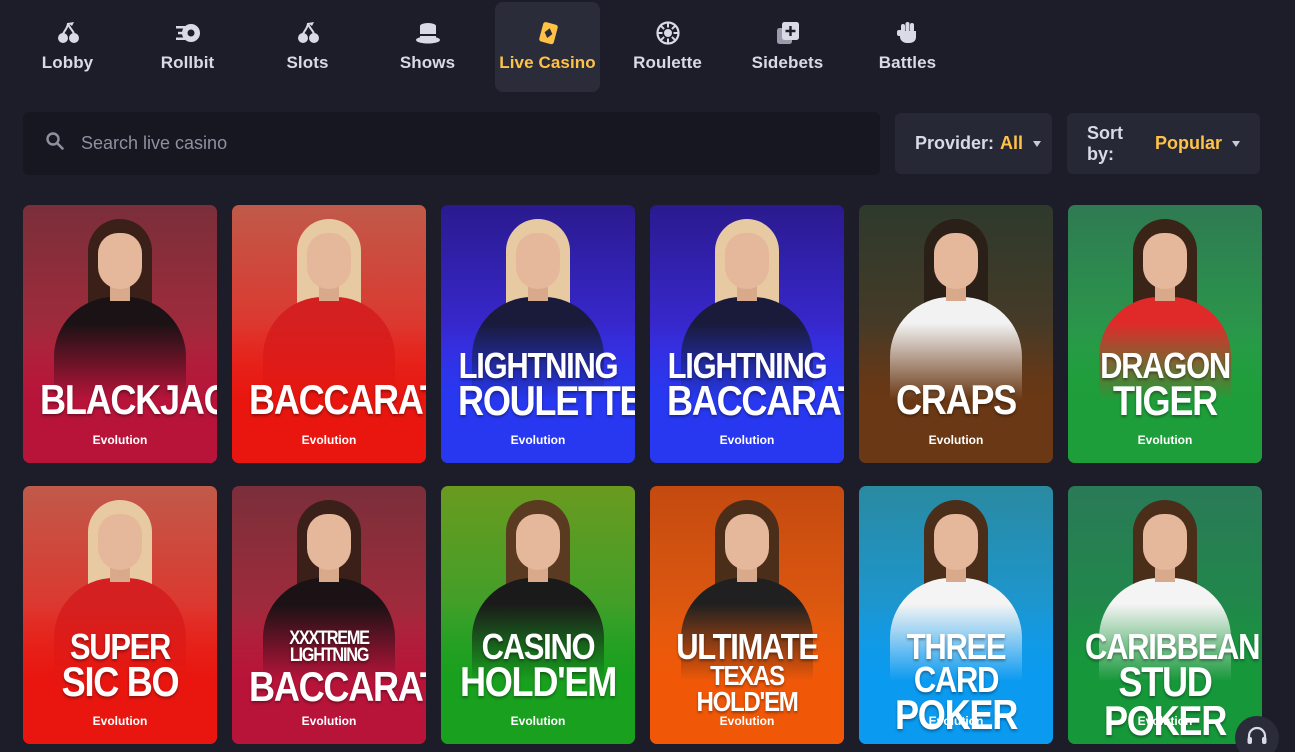 This screenshot has height=752, width=1295. I want to click on nav-item-shows: Shows, so click(427, 47).